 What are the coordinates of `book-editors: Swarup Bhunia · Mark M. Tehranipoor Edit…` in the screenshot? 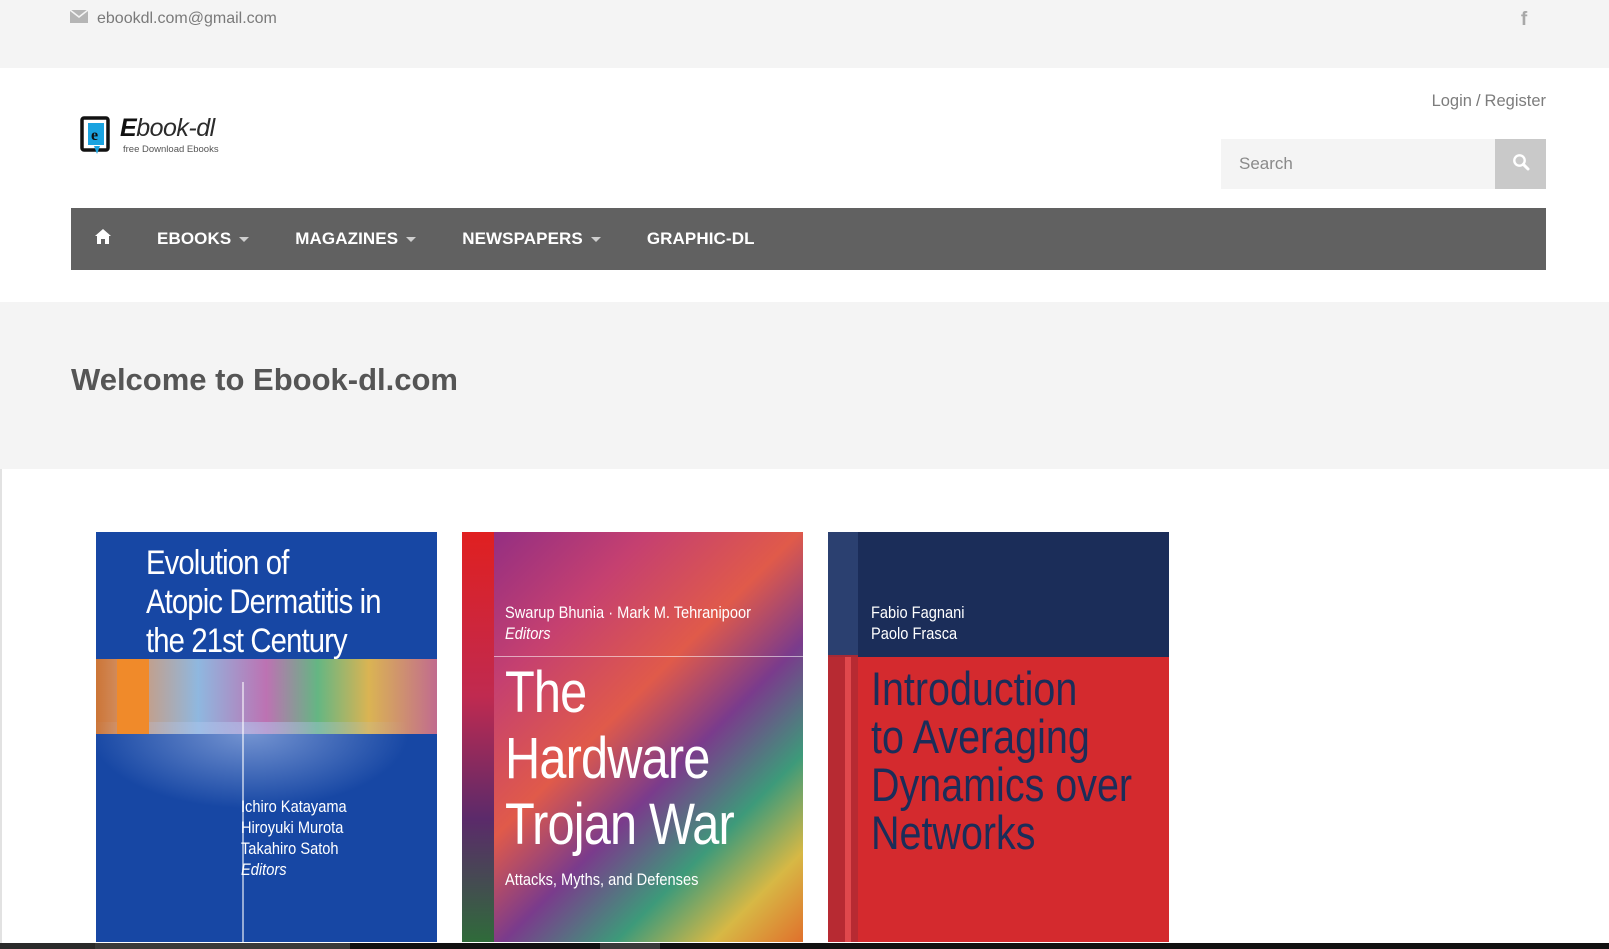 It's located at (628, 623).